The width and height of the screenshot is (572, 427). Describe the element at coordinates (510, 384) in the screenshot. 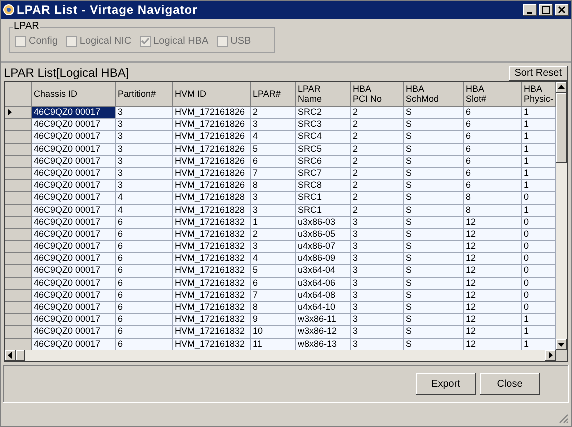

I see `close-button: Close` at that location.